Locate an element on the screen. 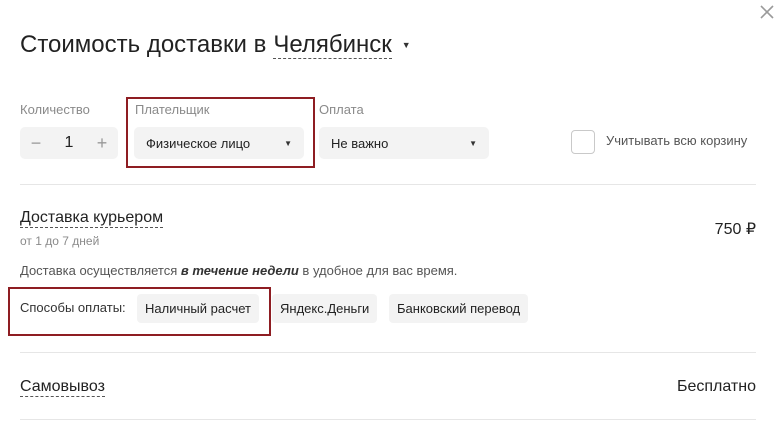  quantity-stepper: − 1 + is located at coordinates (69, 143).